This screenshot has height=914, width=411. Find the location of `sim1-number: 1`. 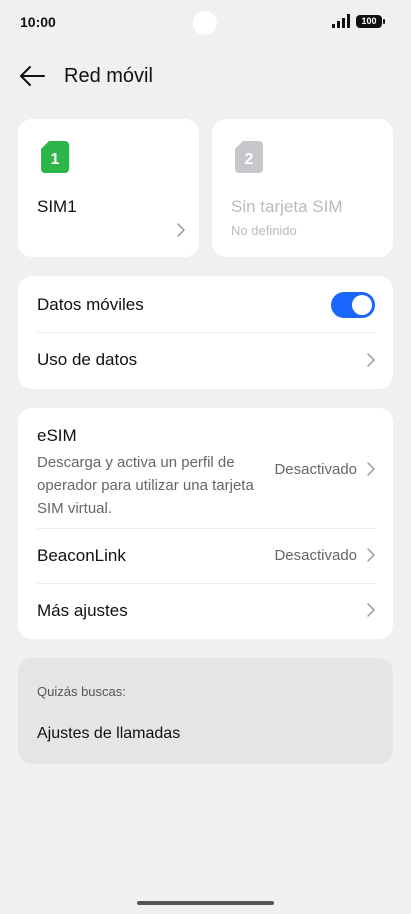

sim1-number: 1 is located at coordinates (55, 159).